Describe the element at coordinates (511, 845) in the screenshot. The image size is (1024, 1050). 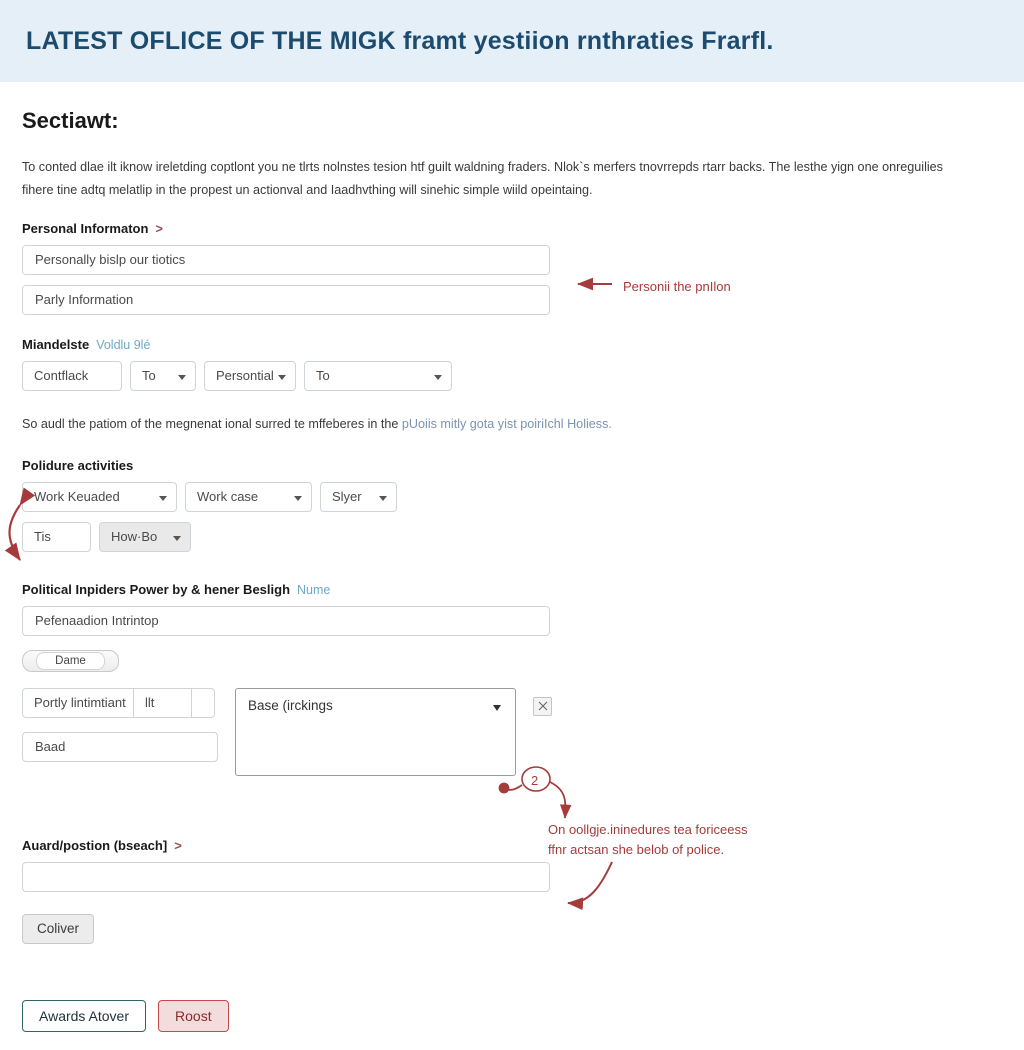
I see `award-position-label: Auard/postion (bseach] >` at that location.